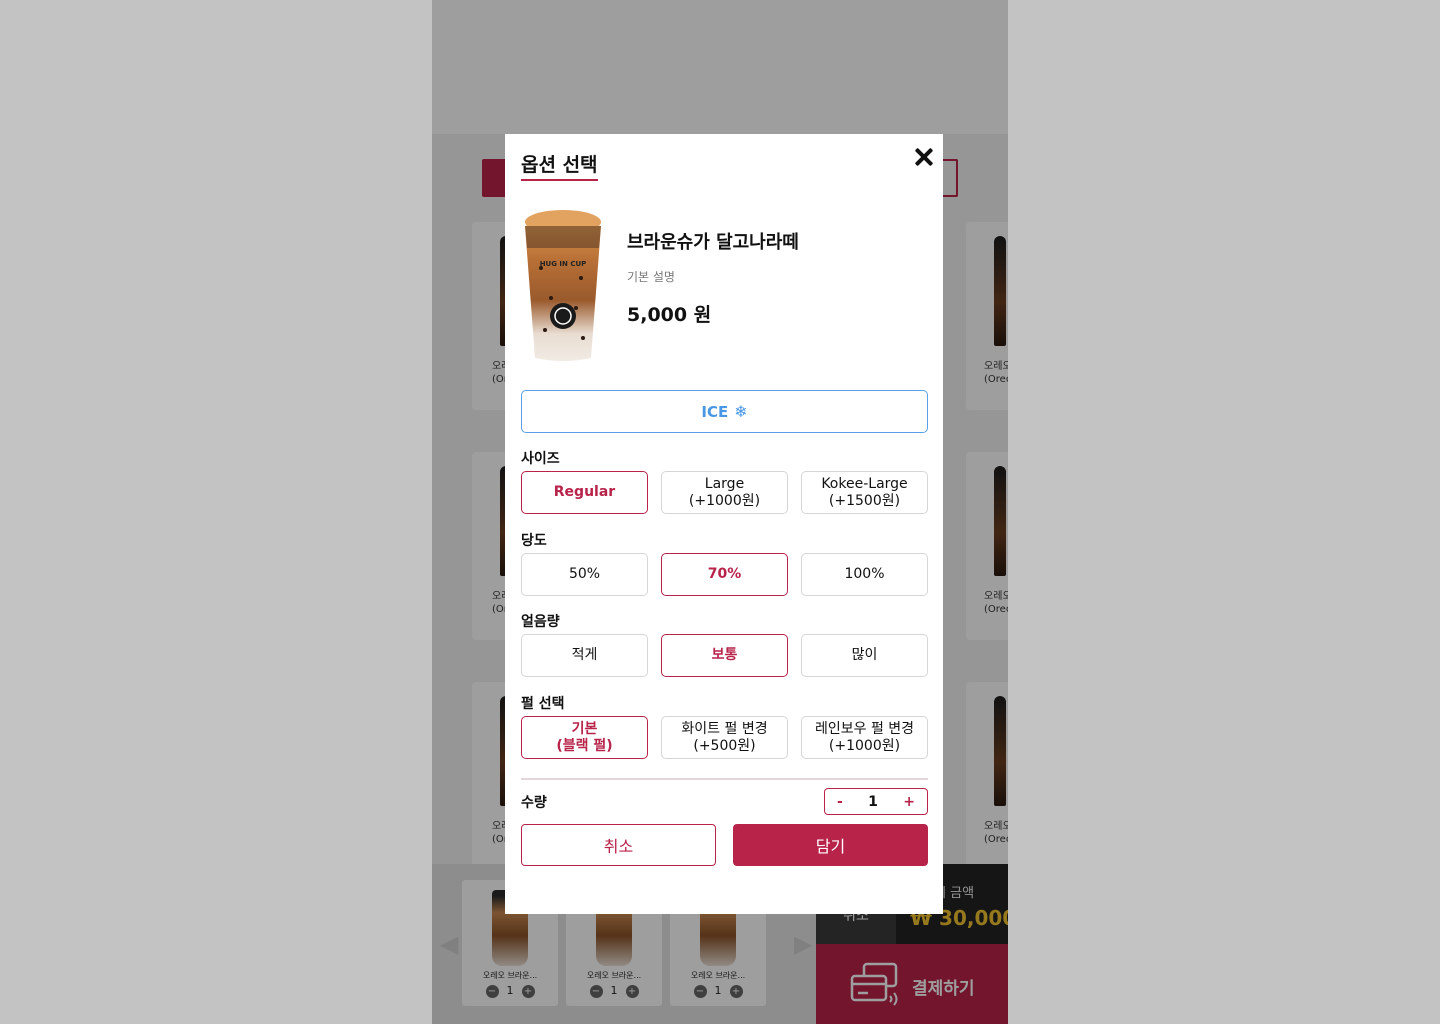 The height and width of the screenshot is (1024, 1440). I want to click on temperature-ice-button: ICE ❄, so click(724, 411).